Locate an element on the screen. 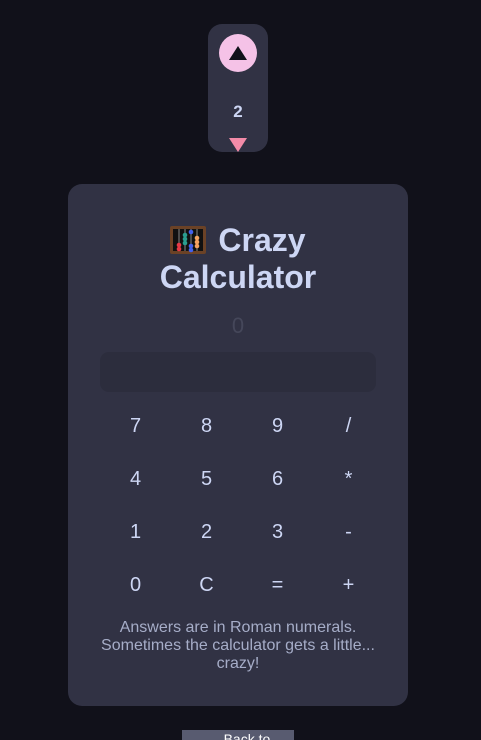 Image resolution: width=481 pixels, height=740 pixels. title-word-crazy: Crazy is located at coordinates (262, 240).